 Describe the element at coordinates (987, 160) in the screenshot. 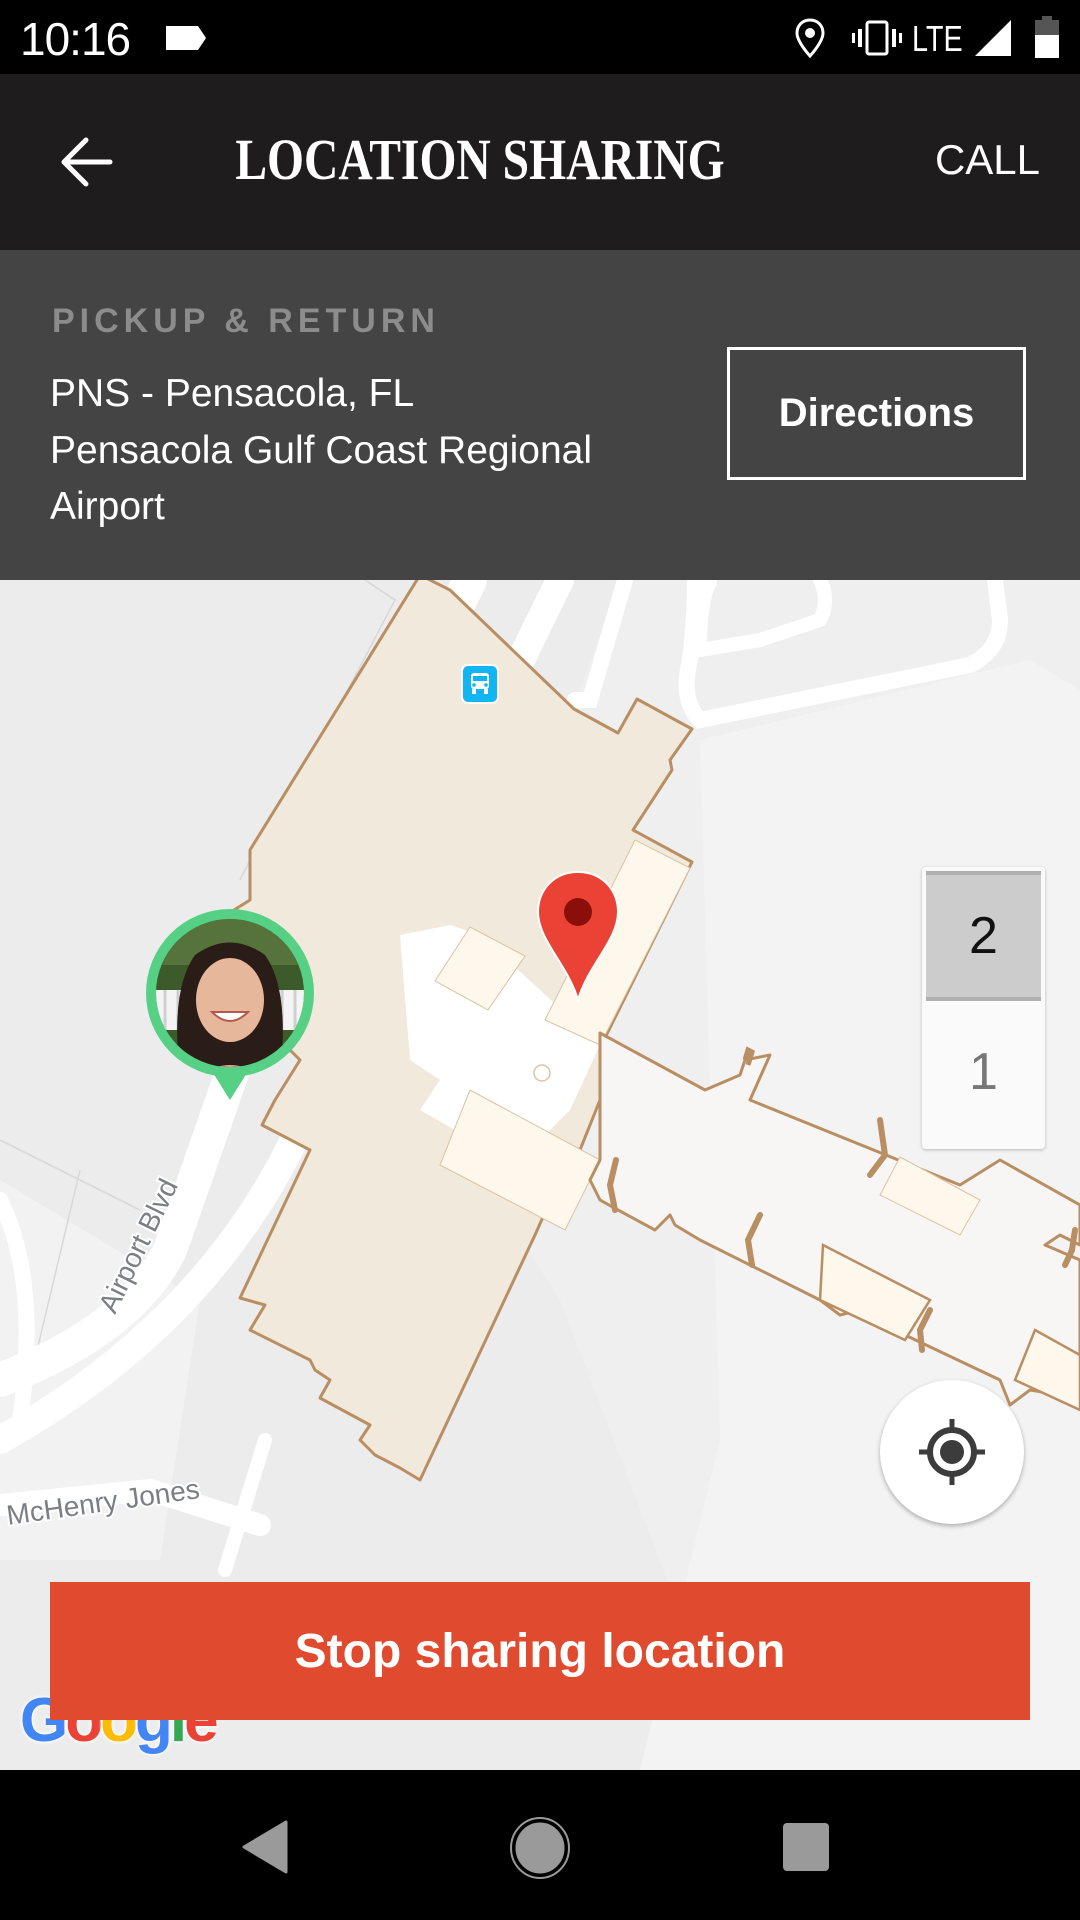

I see `call-button: CALL` at that location.